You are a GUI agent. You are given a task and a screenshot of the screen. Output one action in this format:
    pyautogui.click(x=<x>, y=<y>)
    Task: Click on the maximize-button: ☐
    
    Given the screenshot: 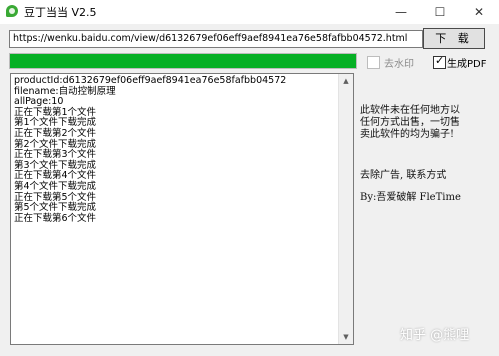 What is the action you would take?
    pyautogui.click(x=440, y=12)
    